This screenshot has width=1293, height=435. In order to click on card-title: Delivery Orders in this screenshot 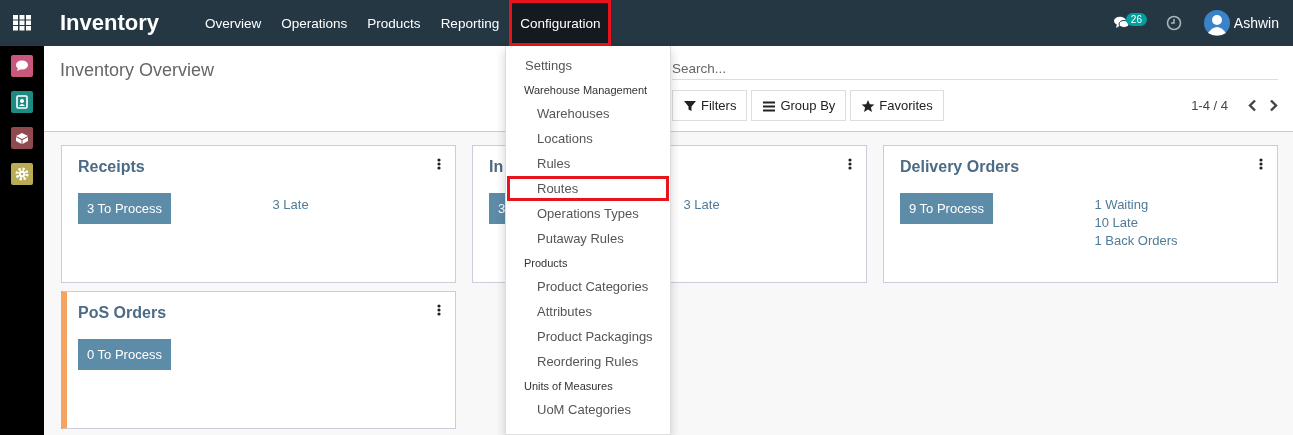, I will do `click(960, 167)`.